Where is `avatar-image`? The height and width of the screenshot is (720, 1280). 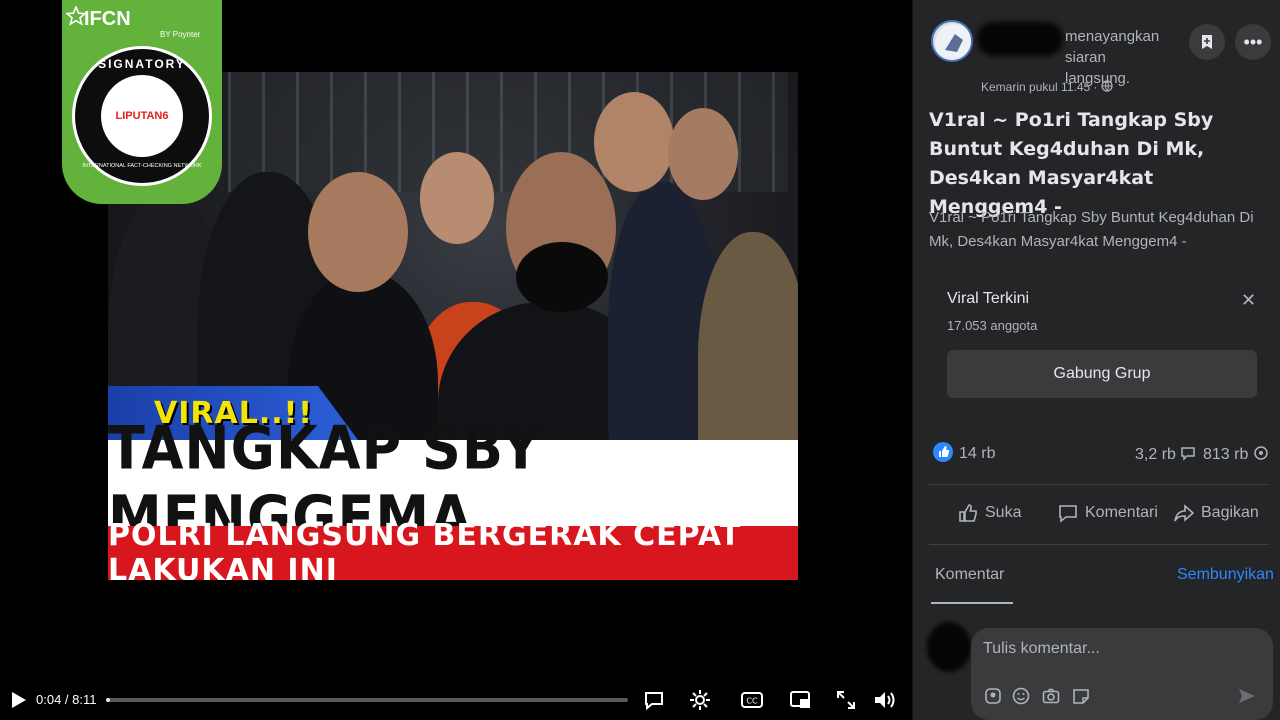
avatar-image is located at coordinates (953, 42).